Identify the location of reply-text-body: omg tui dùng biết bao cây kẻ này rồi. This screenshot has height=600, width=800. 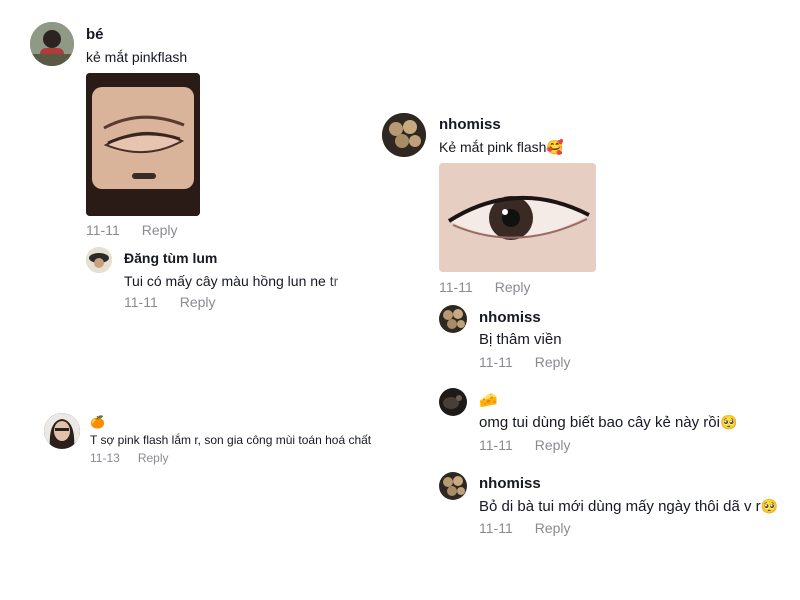
(599, 422).